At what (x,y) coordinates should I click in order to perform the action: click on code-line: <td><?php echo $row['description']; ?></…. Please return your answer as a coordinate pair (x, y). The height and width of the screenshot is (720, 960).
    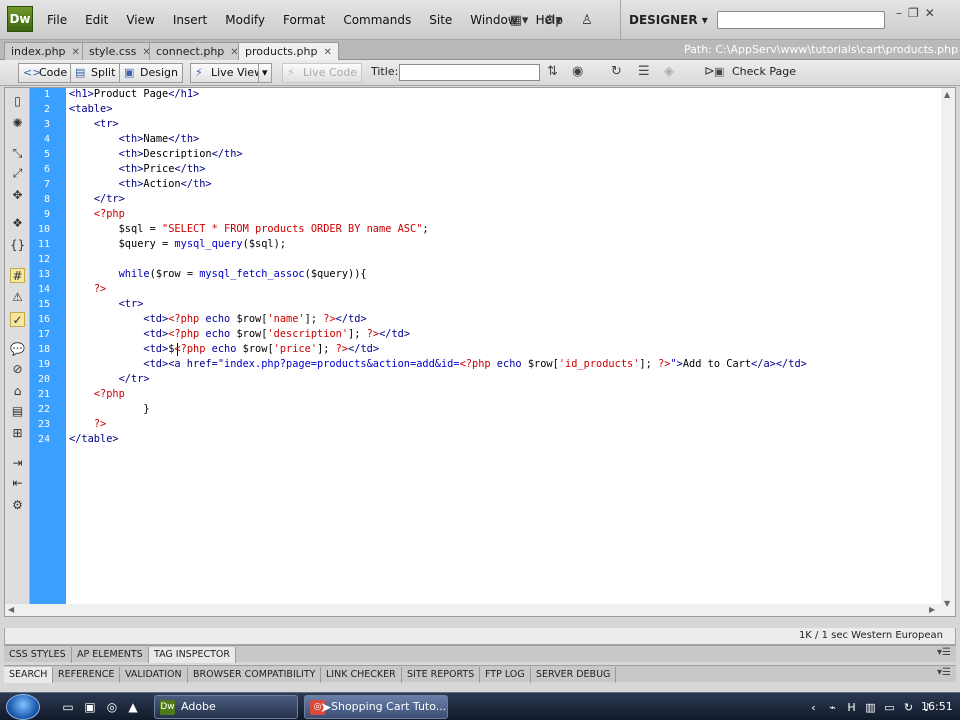
    Looking at the image, I should click on (239, 334).